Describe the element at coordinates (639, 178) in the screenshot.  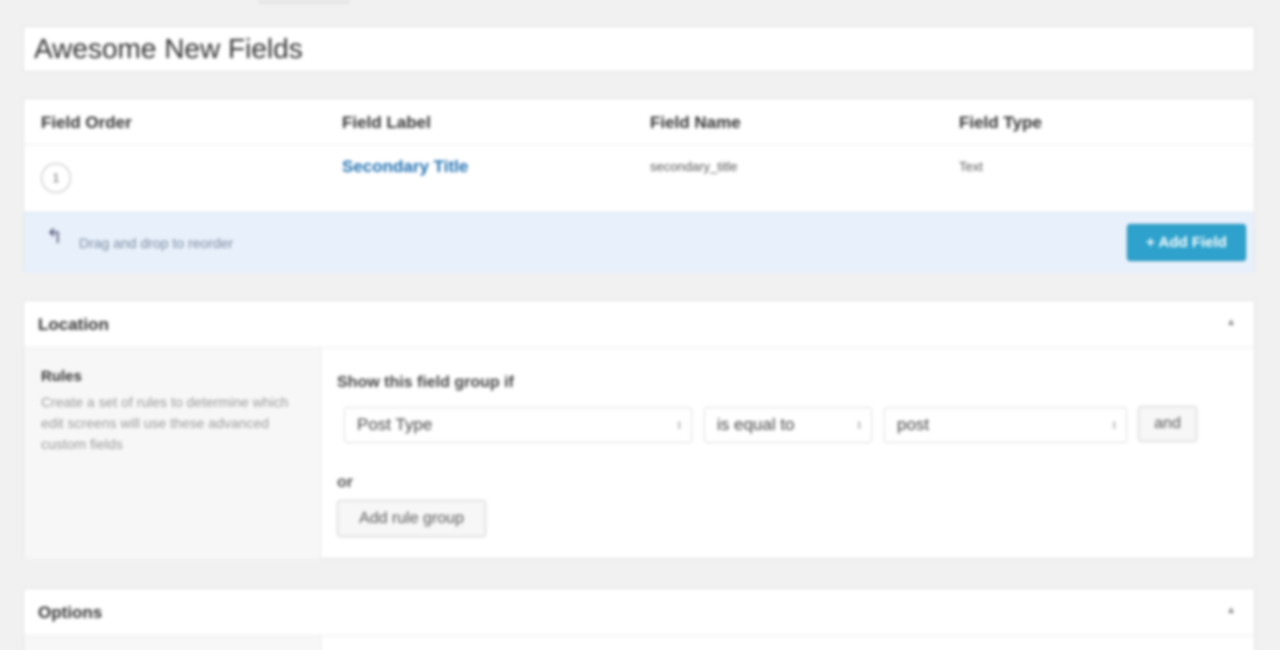
I see `table-row: 1 Secondary Title secondary_title Text` at that location.